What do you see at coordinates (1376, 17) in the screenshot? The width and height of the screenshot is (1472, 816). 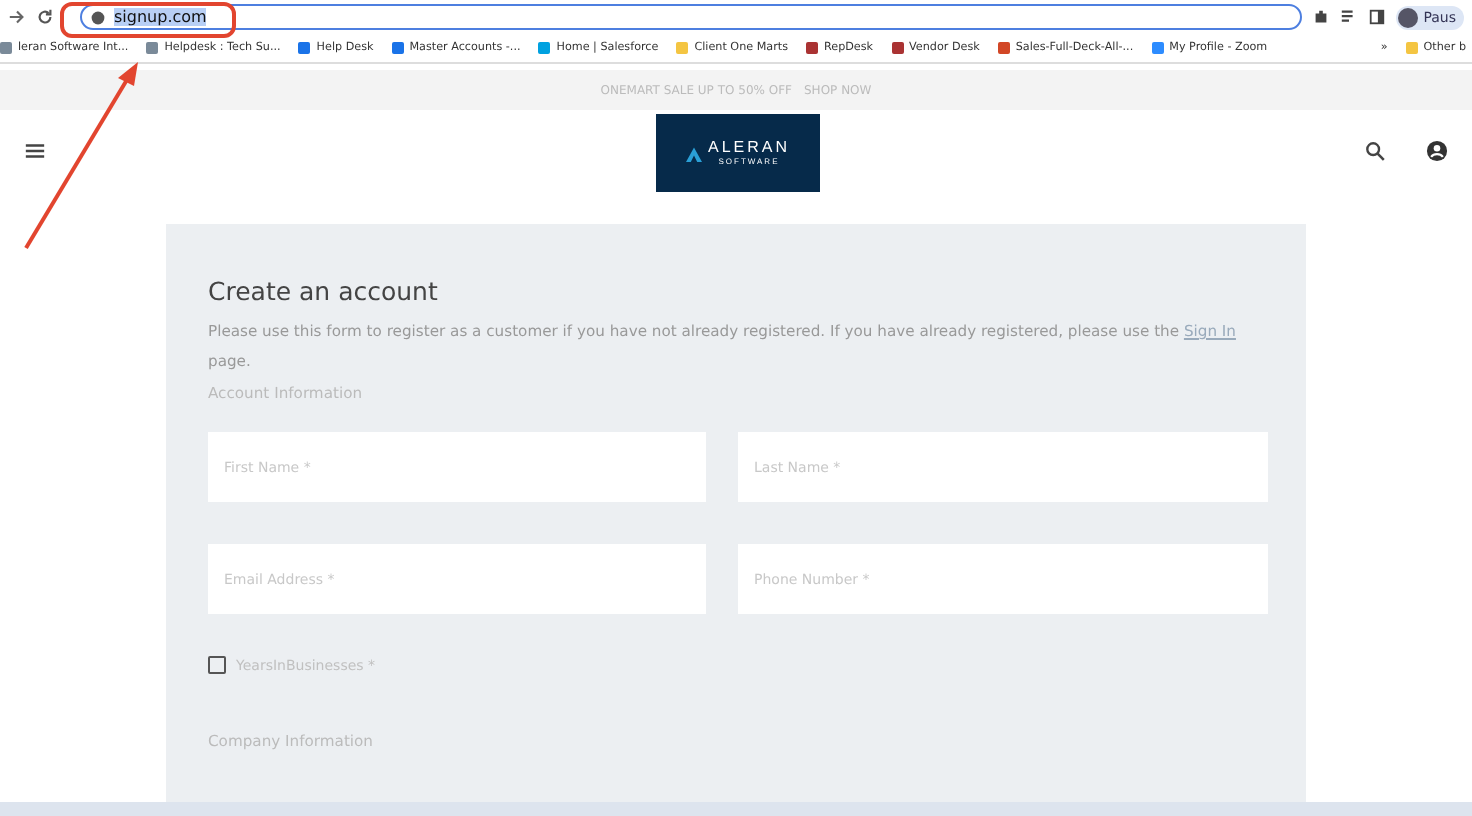 I see `side-panel-icon` at bounding box center [1376, 17].